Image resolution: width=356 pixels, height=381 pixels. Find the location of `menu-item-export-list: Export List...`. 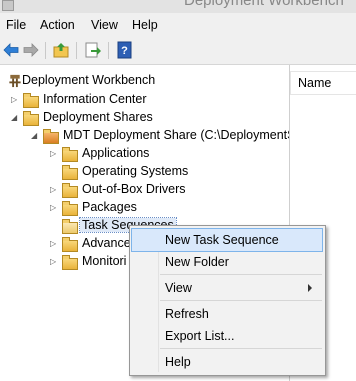

menu-item-export-list: Export List... is located at coordinates (227, 336).